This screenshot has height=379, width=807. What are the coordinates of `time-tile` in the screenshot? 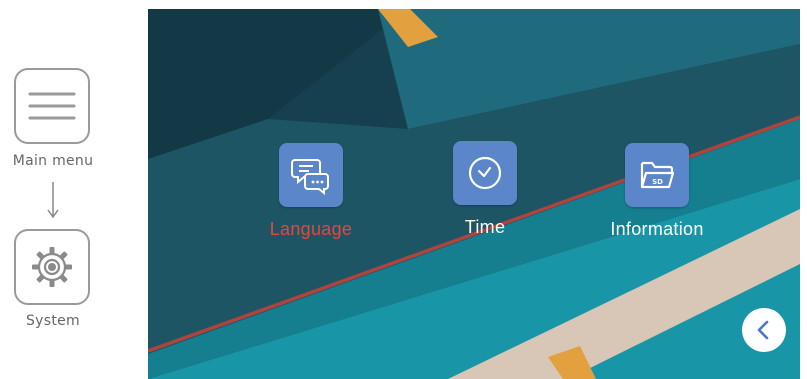 It's located at (485, 173).